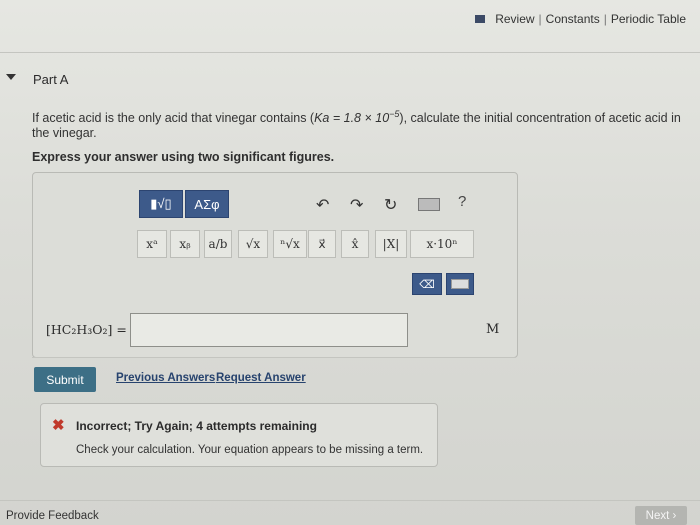 The height and width of the screenshot is (525, 700). What do you see at coordinates (462, 201) in the screenshot?
I see `help-icon: ?` at bounding box center [462, 201].